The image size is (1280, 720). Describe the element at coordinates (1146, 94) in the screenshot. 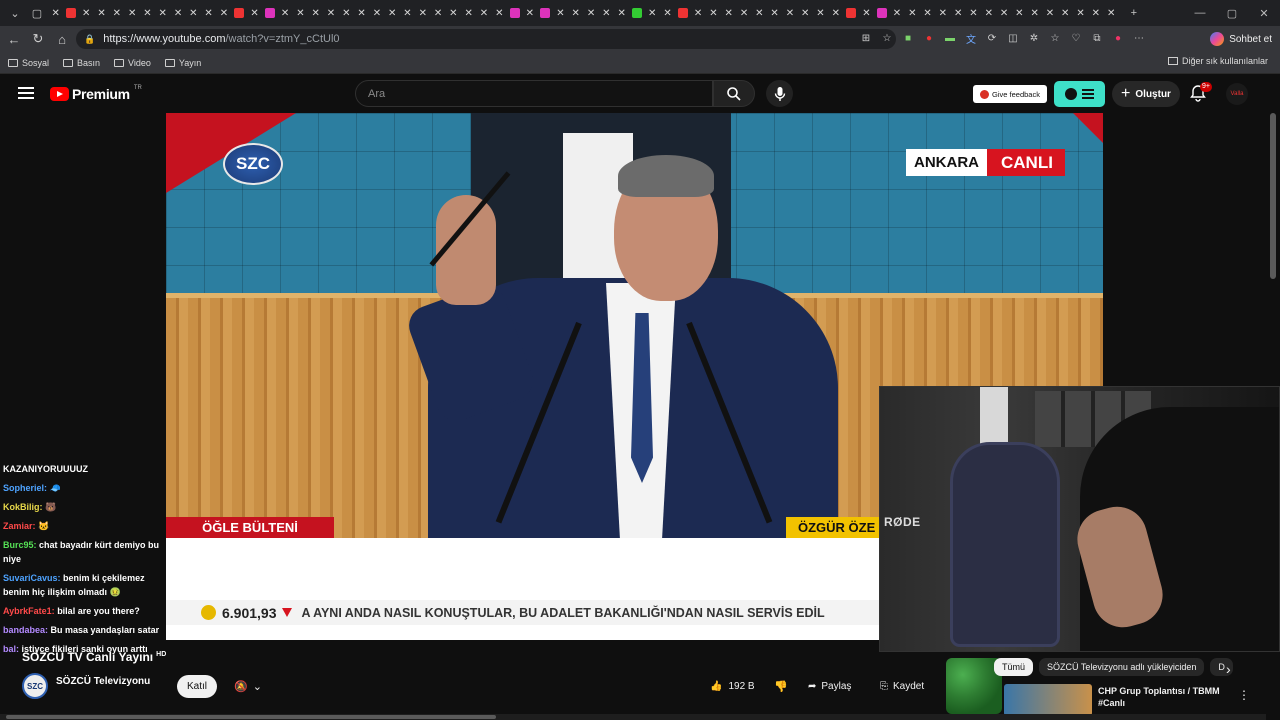

I see `create-button: + Oluştur` at that location.